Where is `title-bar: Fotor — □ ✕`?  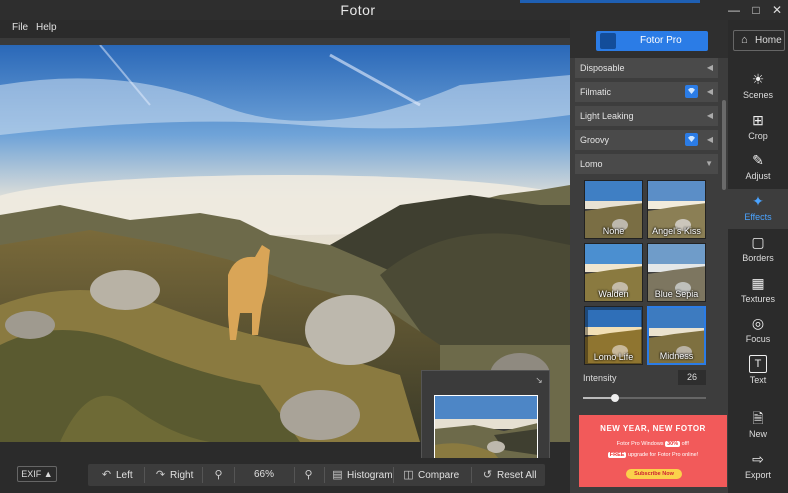 title-bar: Fotor — □ ✕ is located at coordinates (394, 10).